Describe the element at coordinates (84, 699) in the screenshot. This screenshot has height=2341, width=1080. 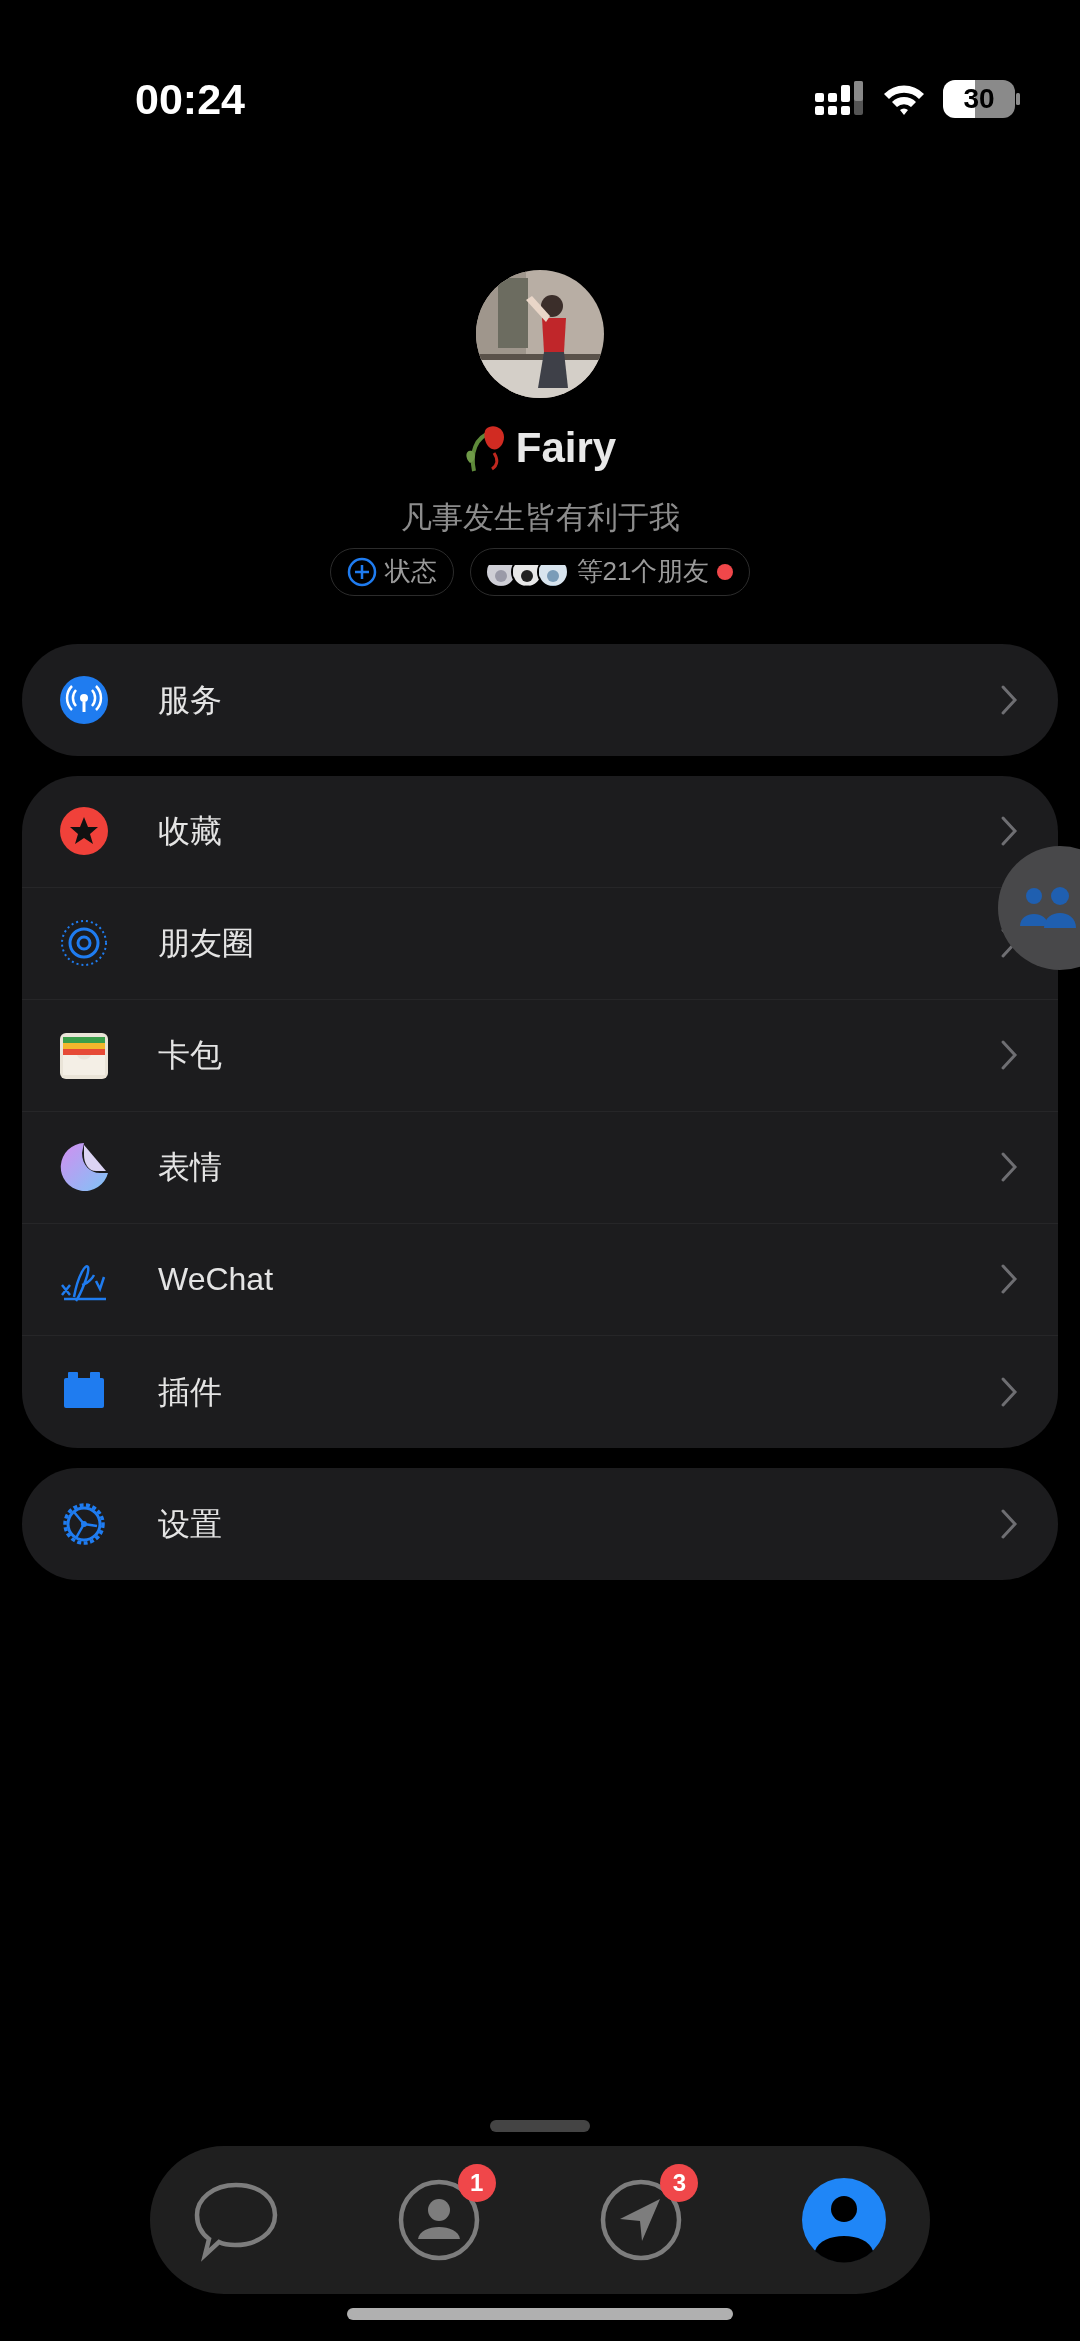
I see `broadcast-icon` at that location.